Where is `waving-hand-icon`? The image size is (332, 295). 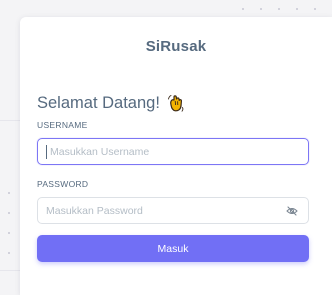 waving-hand-icon is located at coordinates (176, 103).